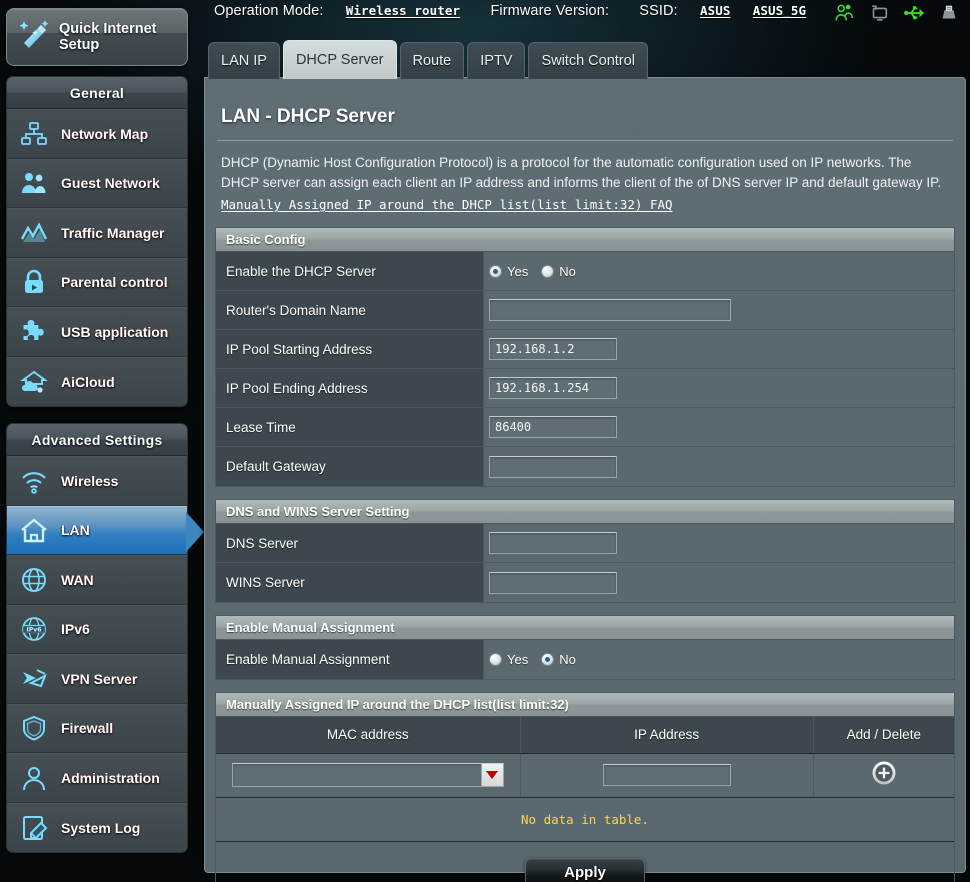 This screenshot has width=970, height=882. I want to click on manual-ip-address-input, so click(666, 775).